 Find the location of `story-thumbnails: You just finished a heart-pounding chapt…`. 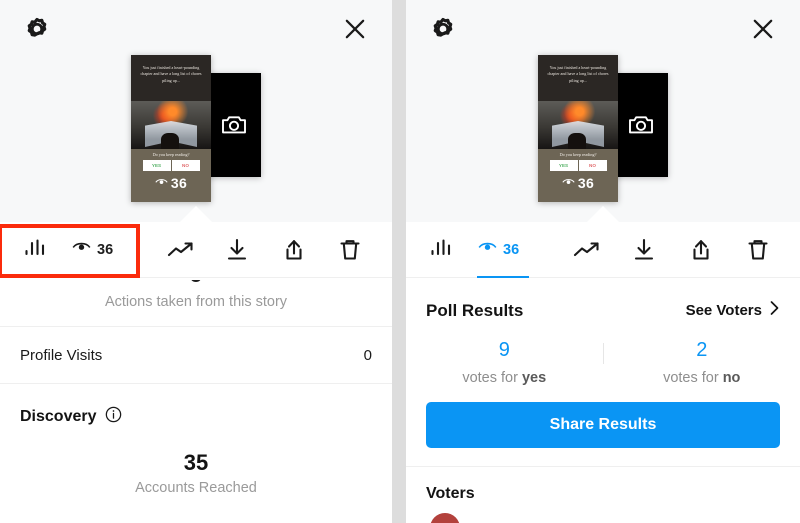

story-thumbnails: You just finished a heart-pounding chapt… is located at coordinates (196, 128).